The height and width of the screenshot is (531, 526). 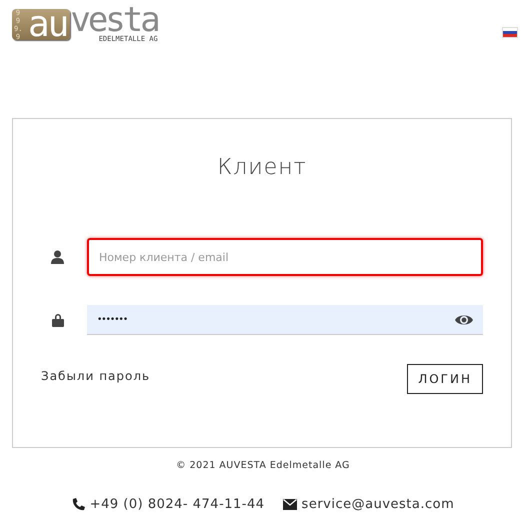 What do you see at coordinates (464, 320) in the screenshot?
I see `eye-icon` at bounding box center [464, 320].